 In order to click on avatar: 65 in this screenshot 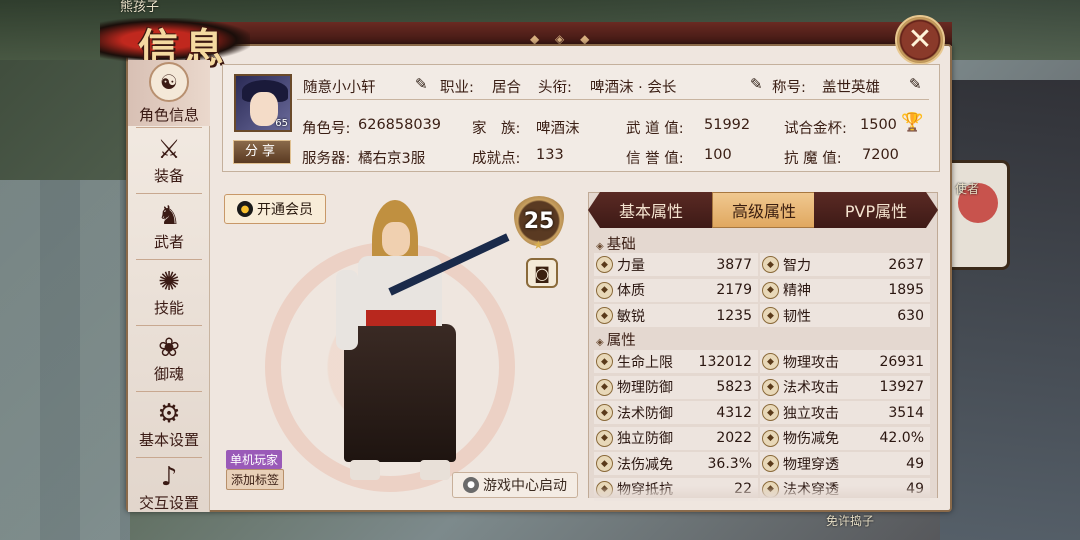, I will do `click(263, 103)`.